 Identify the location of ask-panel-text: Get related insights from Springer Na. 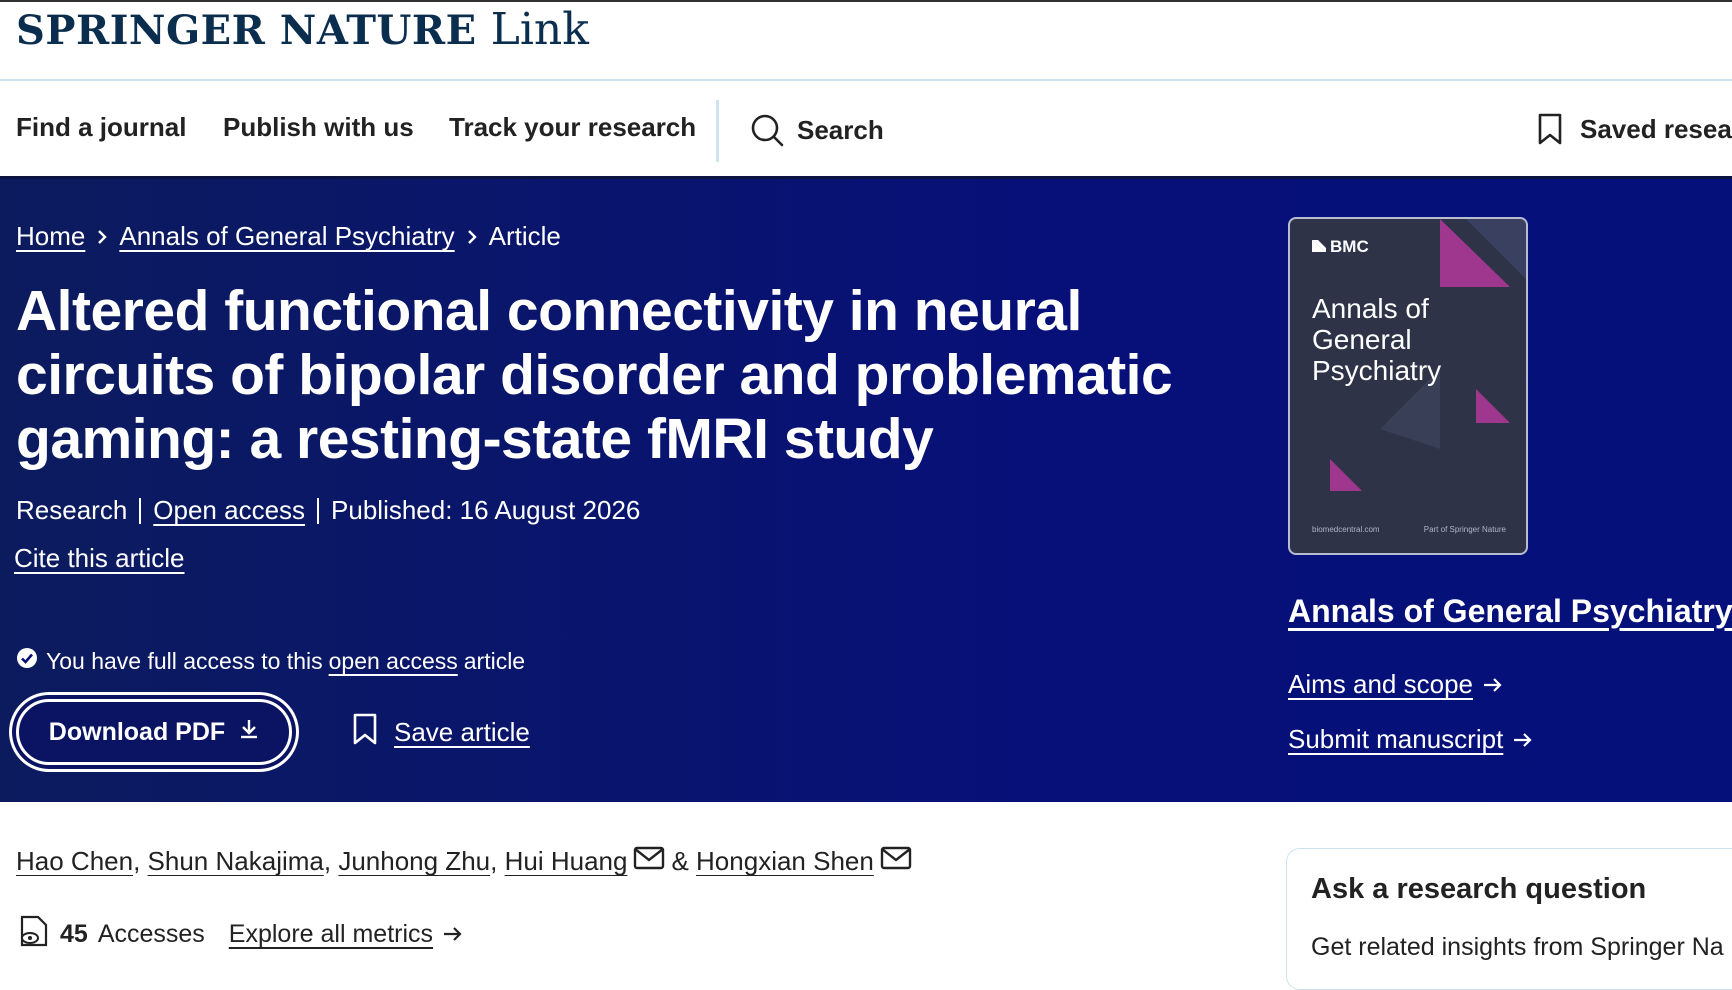
(1517, 947).